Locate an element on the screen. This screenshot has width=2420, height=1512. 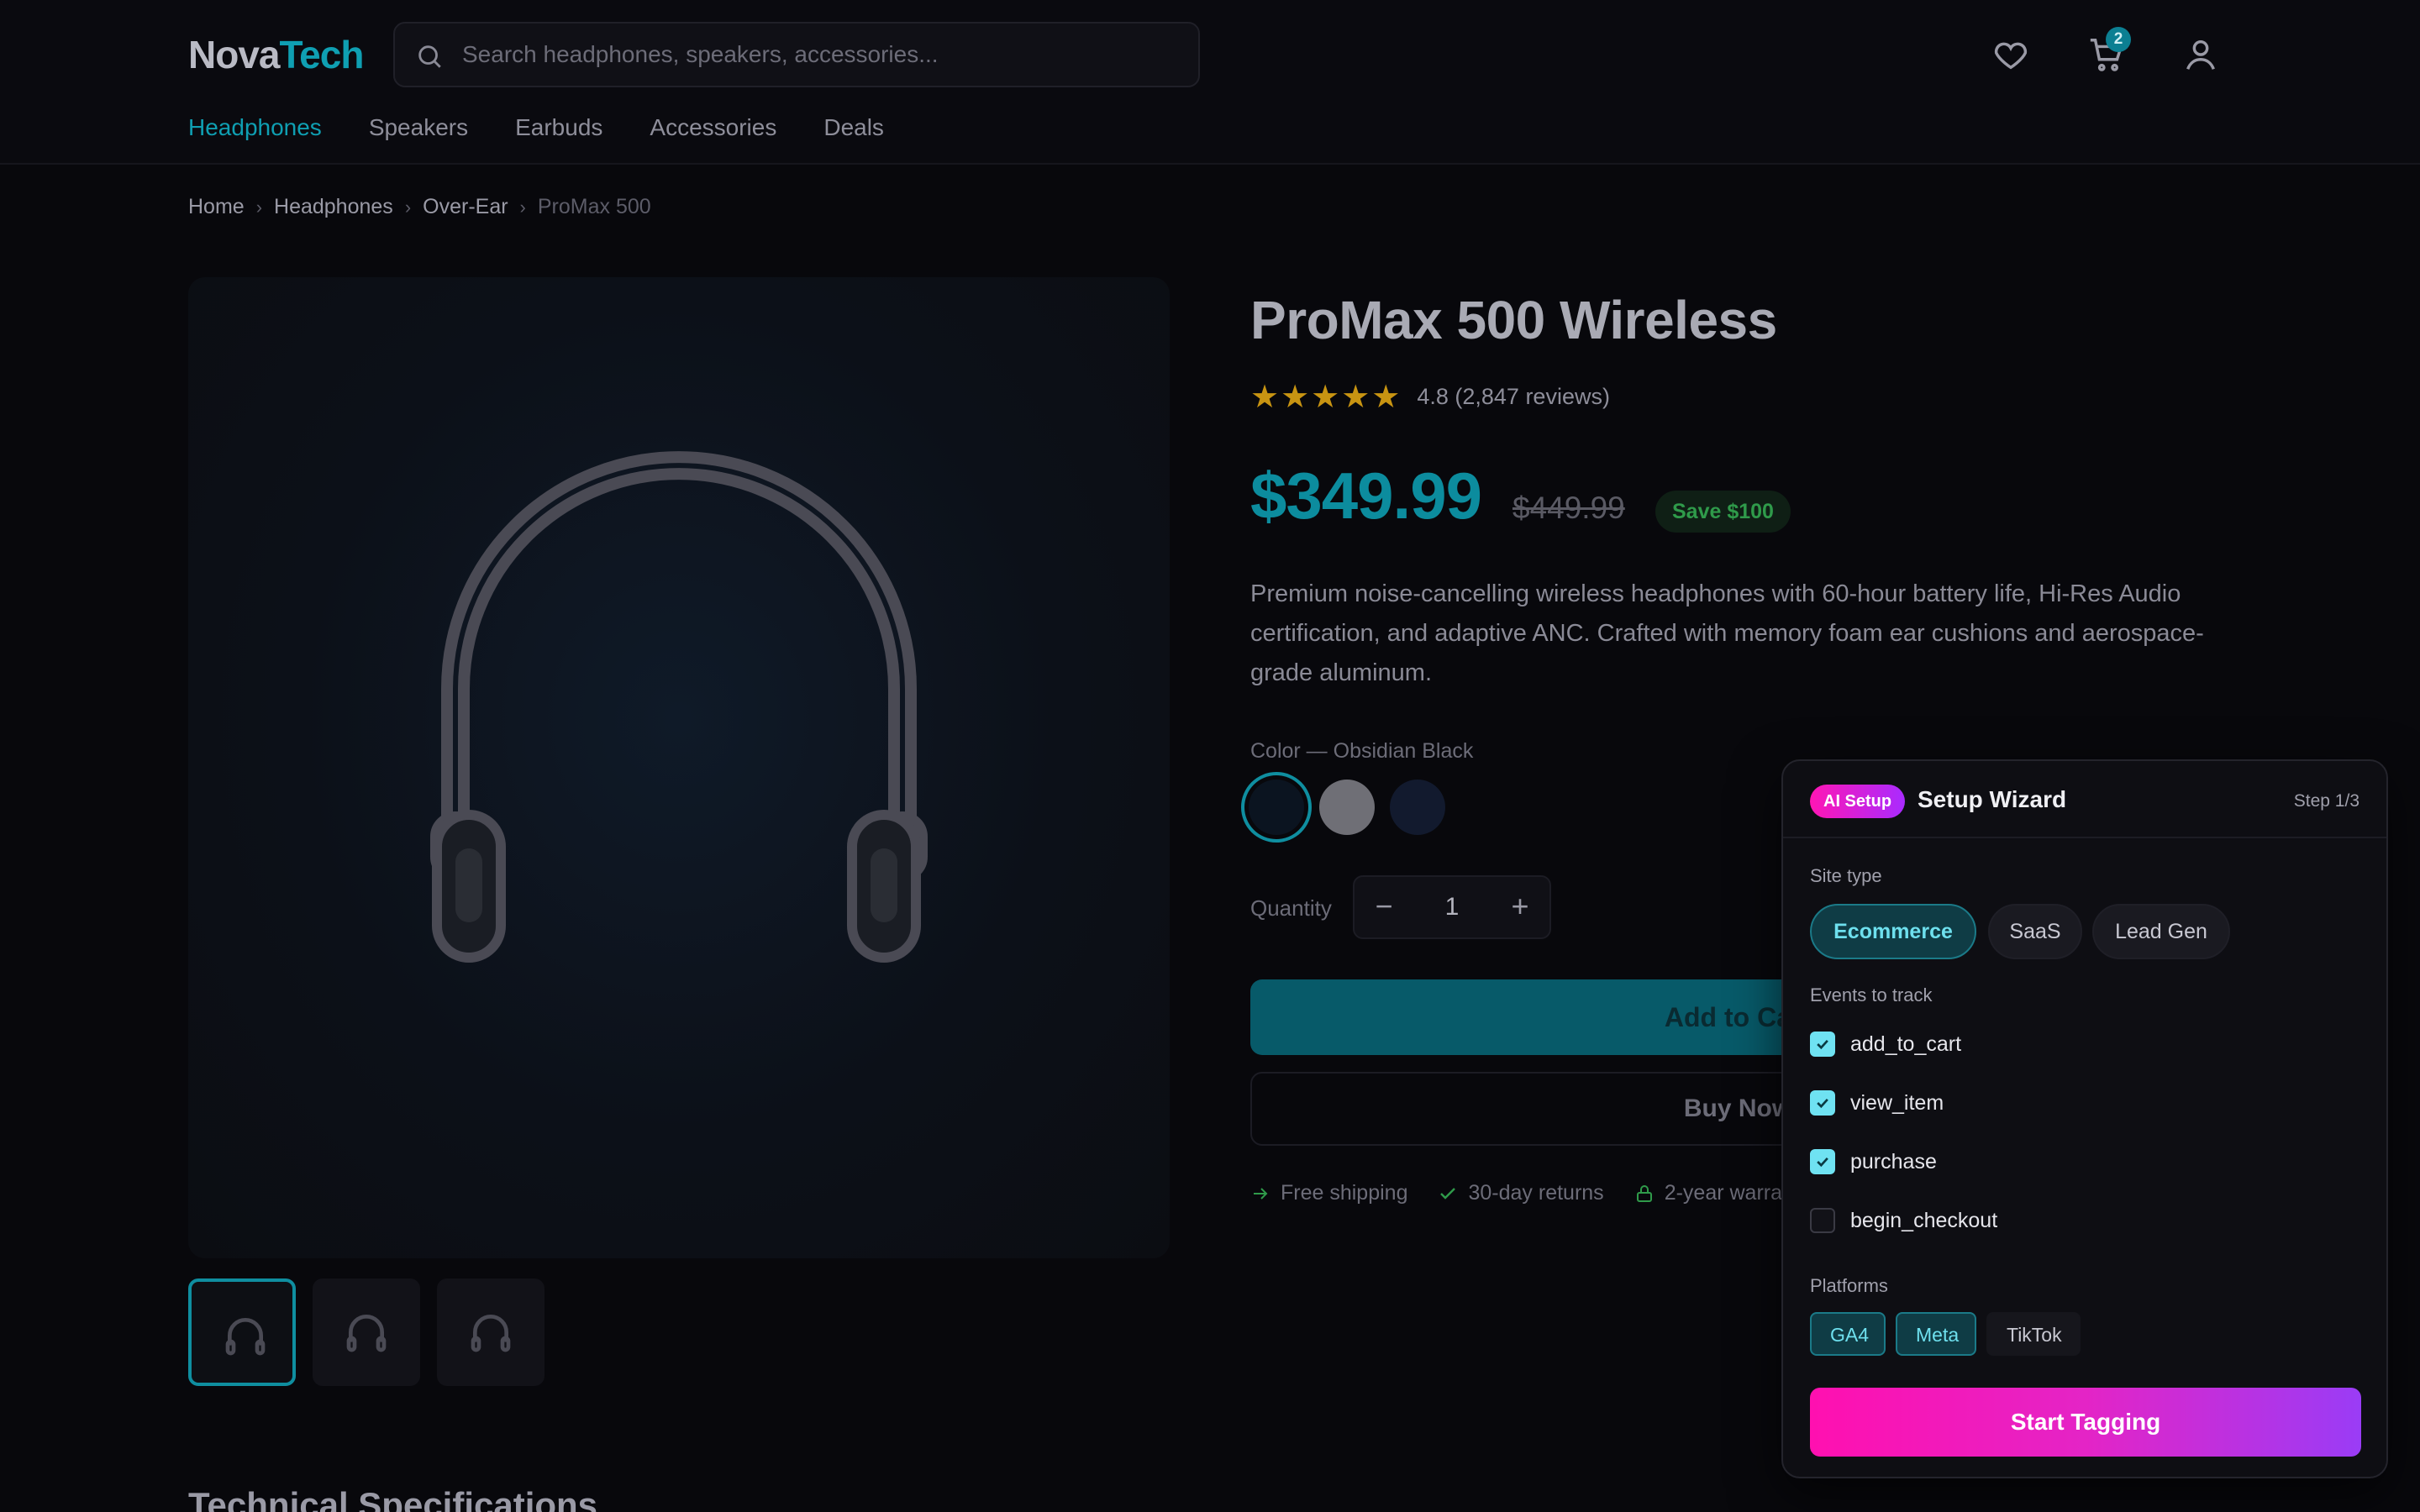
nav-headphones: Headphones is located at coordinates (255, 127).